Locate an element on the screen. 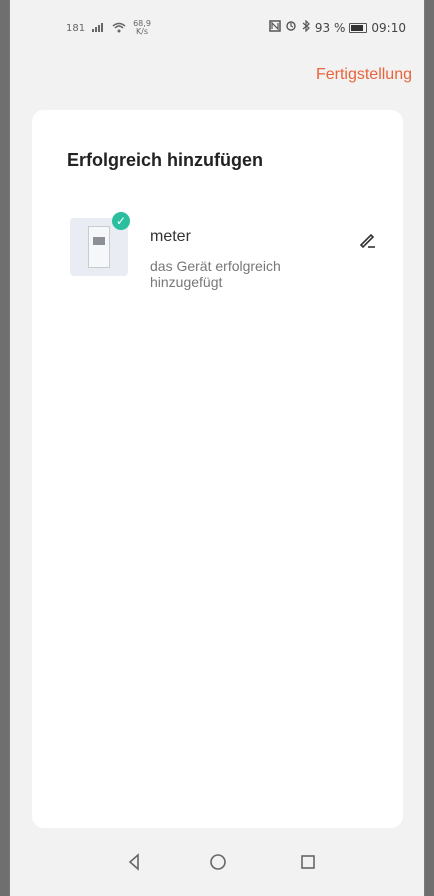 This screenshot has width=434, height=896. alarm-icon is located at coordinates (291, 27).